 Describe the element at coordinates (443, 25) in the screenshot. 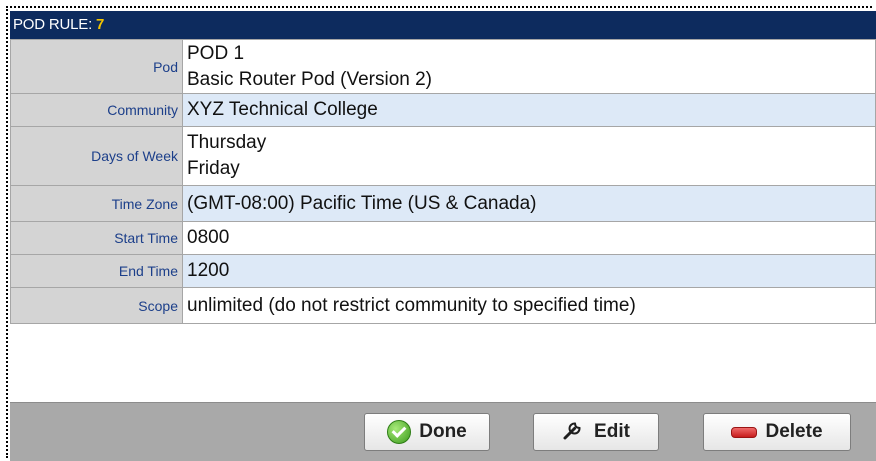

I see `pod-rule-header: POD RULE: 7` at that location.